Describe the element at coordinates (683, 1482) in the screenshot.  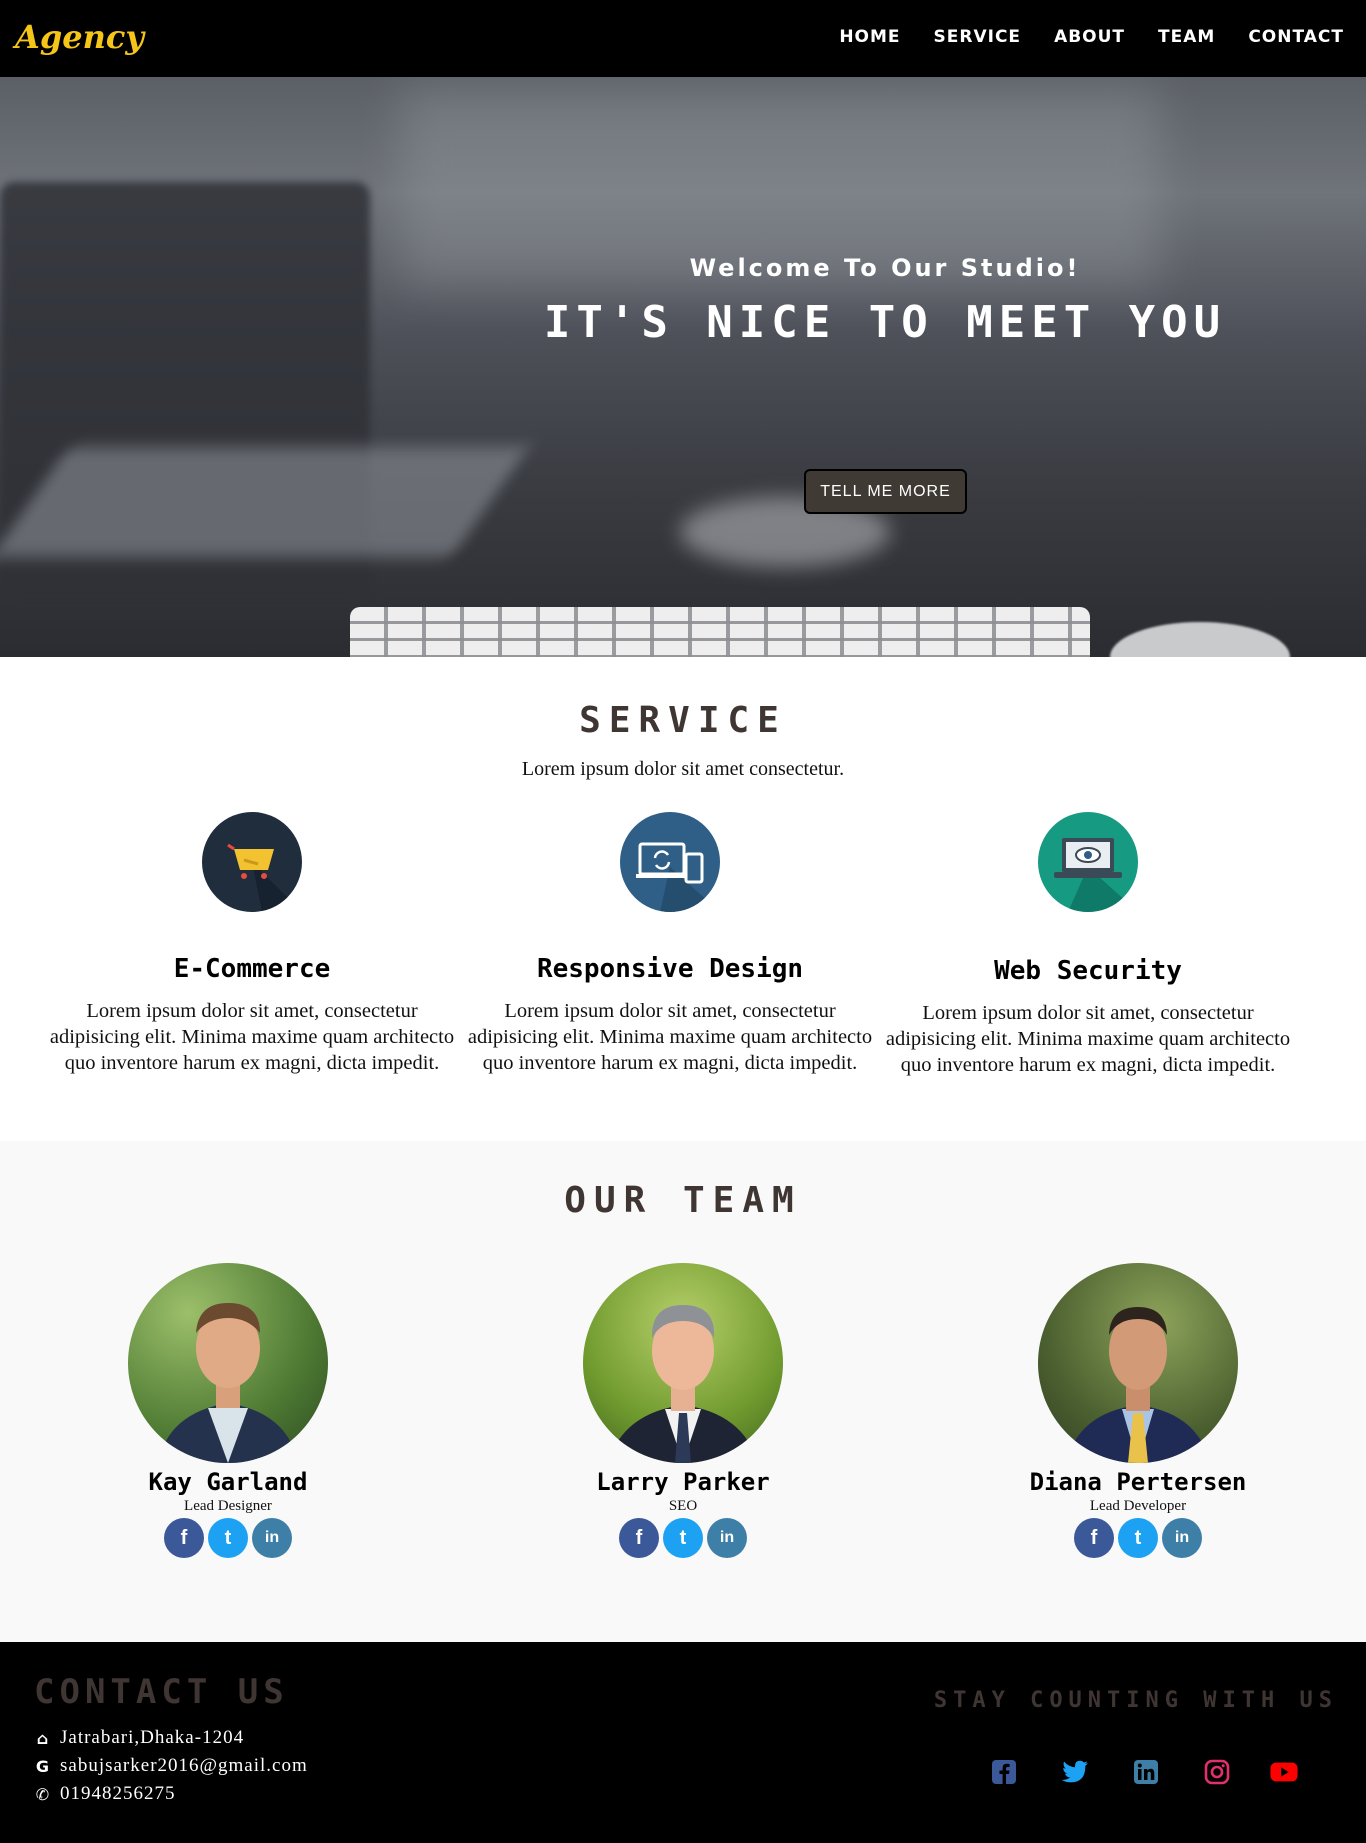
I see `member-name: Larry Parker` at that location.